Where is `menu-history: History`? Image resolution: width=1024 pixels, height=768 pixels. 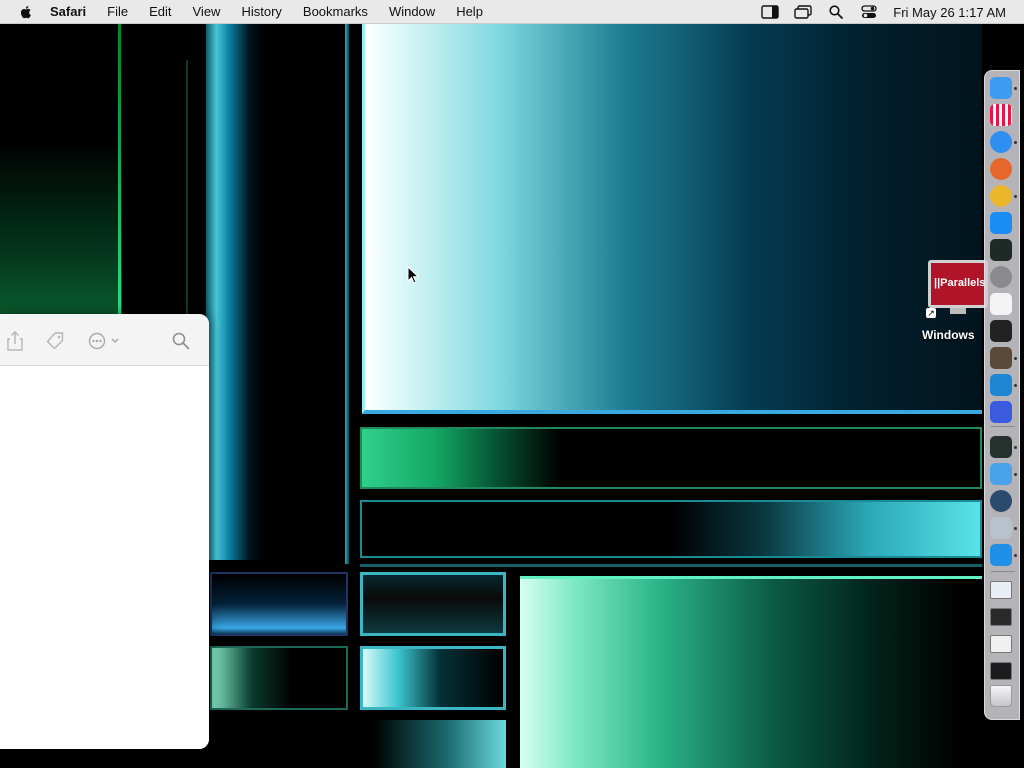 menu-history: History is located at coordinates (261, 11).